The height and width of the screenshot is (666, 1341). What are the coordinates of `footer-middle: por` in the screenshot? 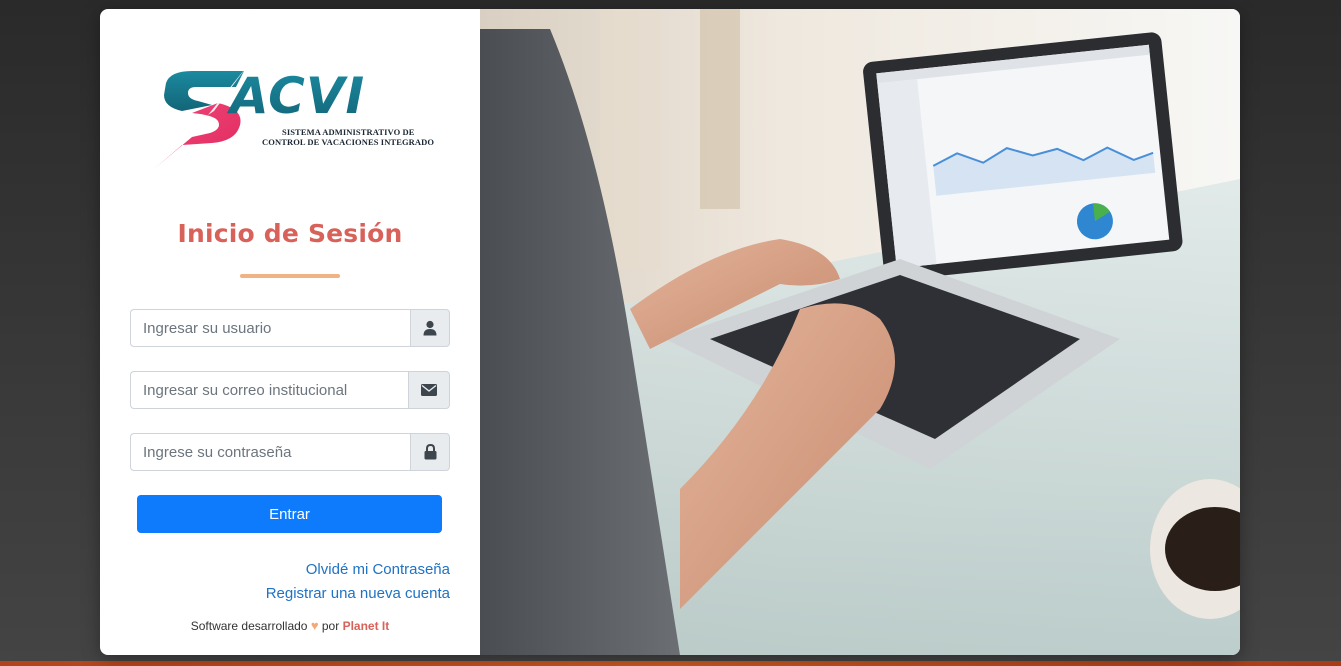 It's located at (330, 626).